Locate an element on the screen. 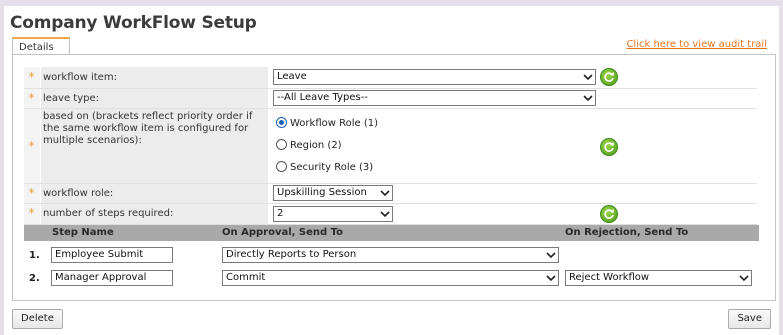  workflow-item-row: * workflow item: Leave is located at coordinates (390, 78).